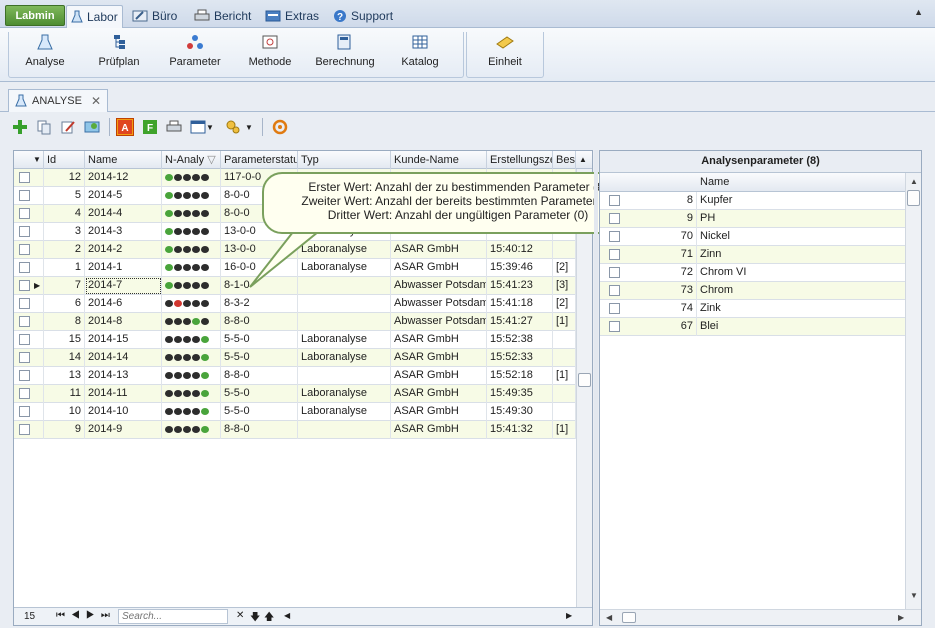  I want to click on cell-besc, so click(564, 394).